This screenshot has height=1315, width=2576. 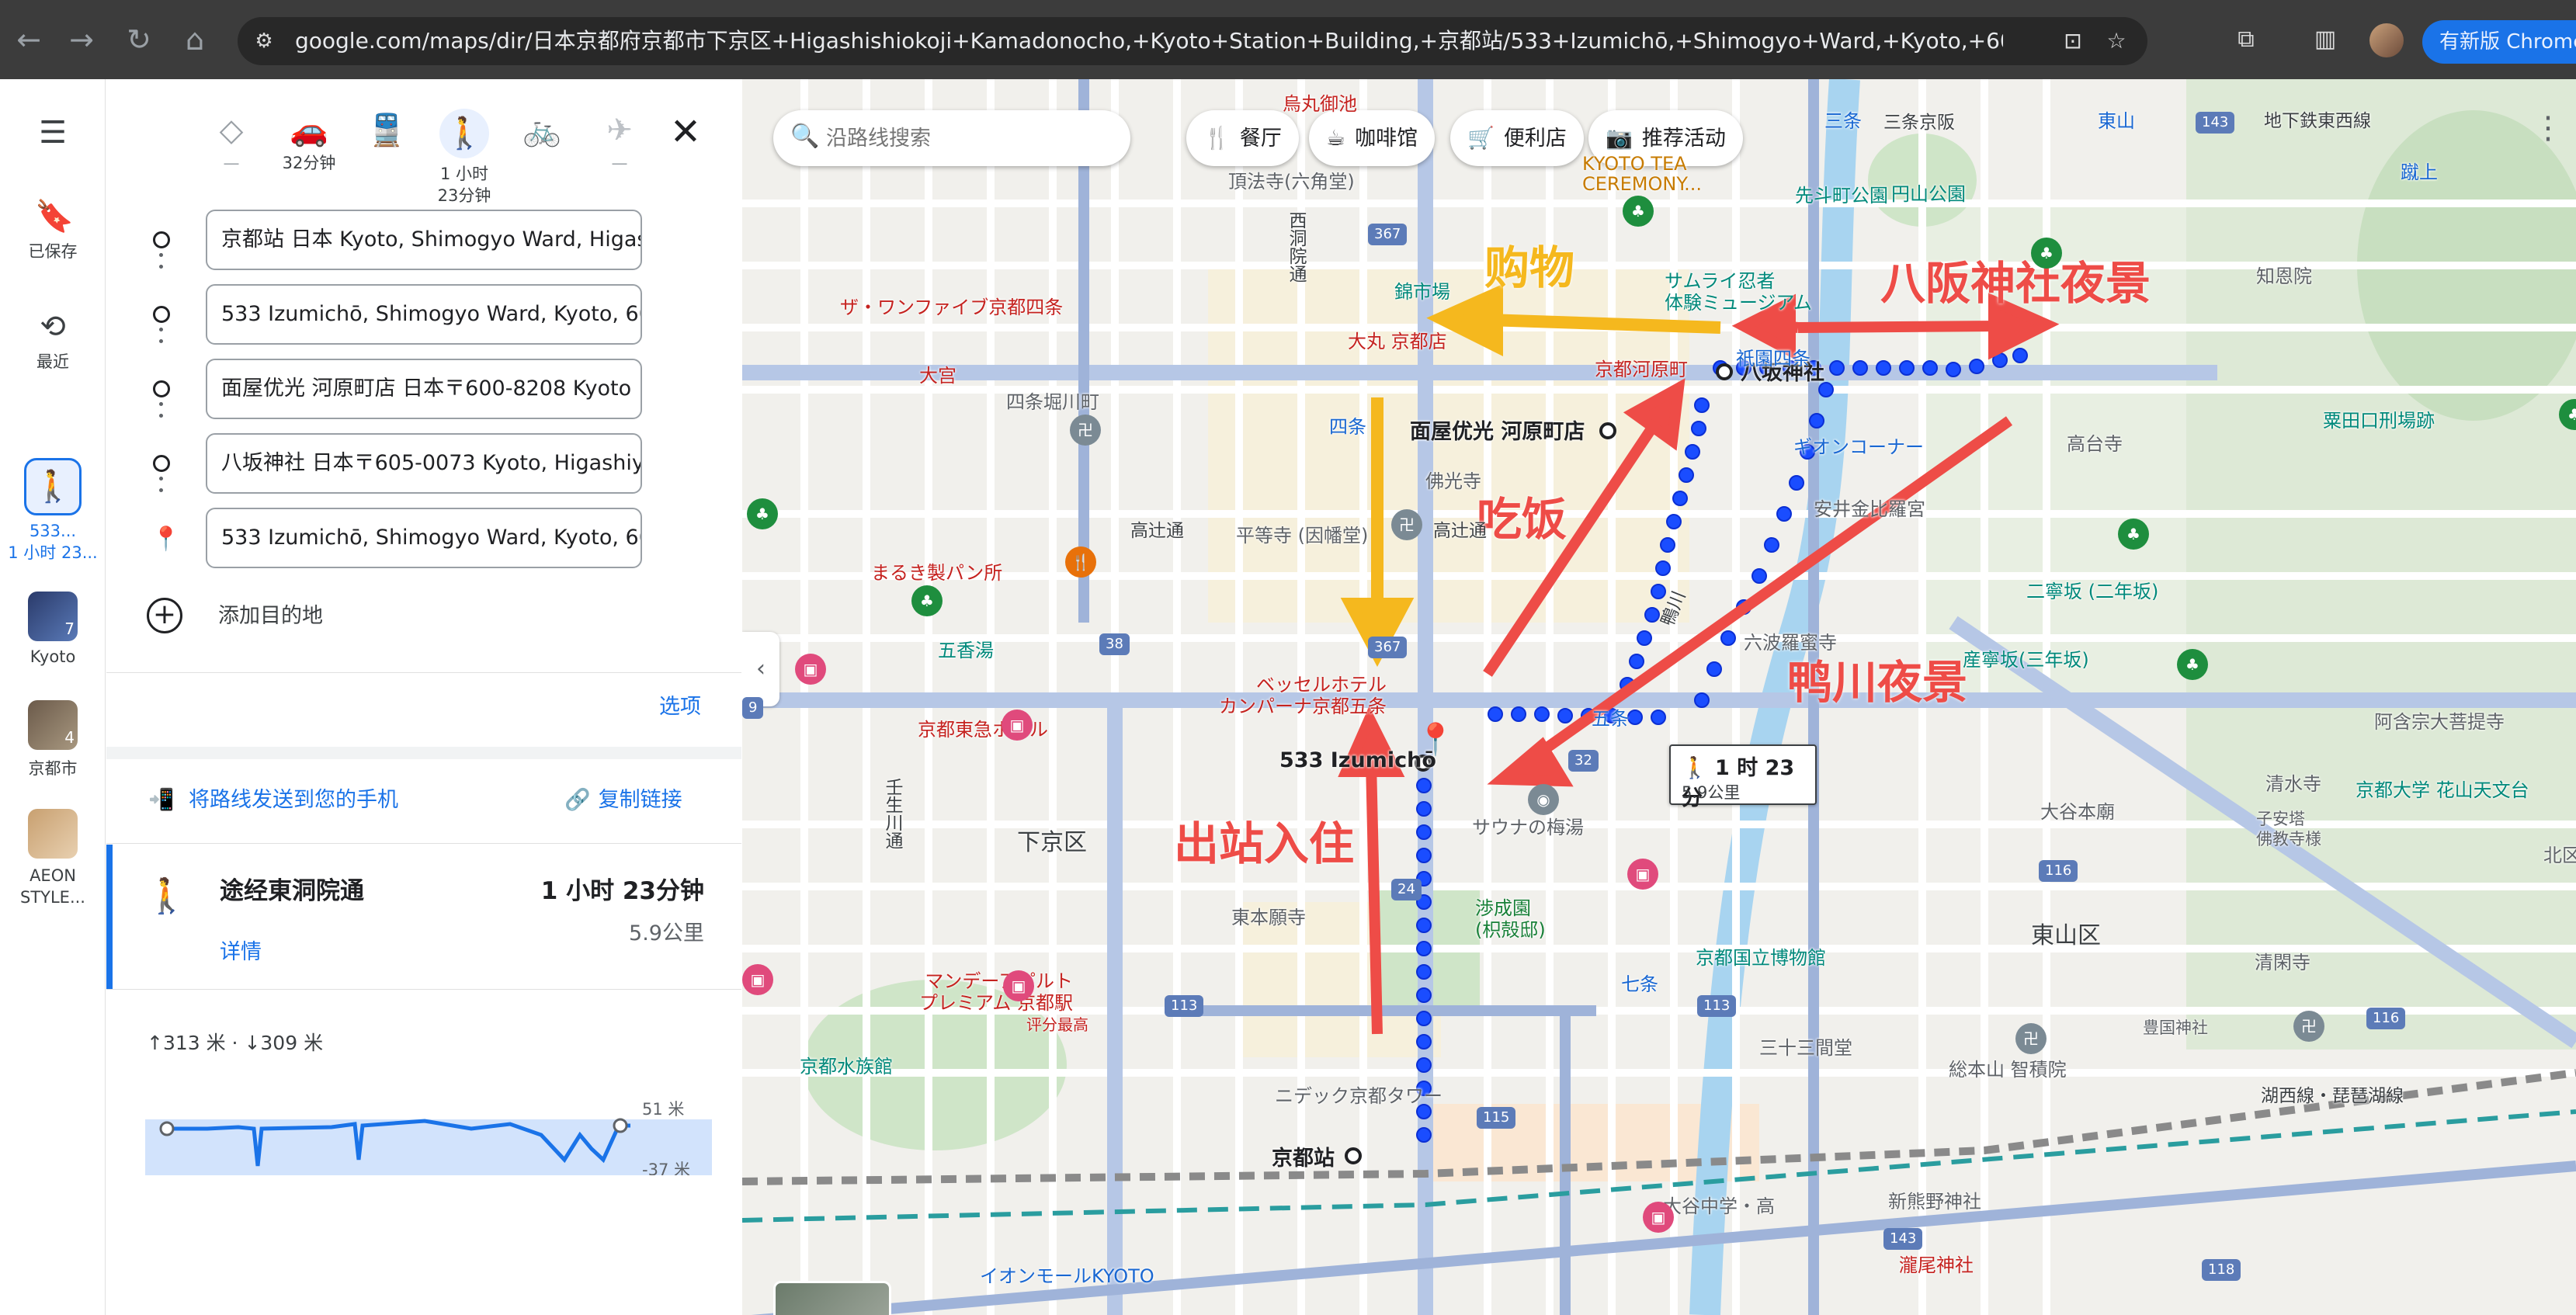 What do you see at coordinates (423, 917) in the screenshot?
I see `route-option-card: 🚶 途经東洞院通 1 小时 23分钟 5.9公里 详情` at bounding box center [423, 917].